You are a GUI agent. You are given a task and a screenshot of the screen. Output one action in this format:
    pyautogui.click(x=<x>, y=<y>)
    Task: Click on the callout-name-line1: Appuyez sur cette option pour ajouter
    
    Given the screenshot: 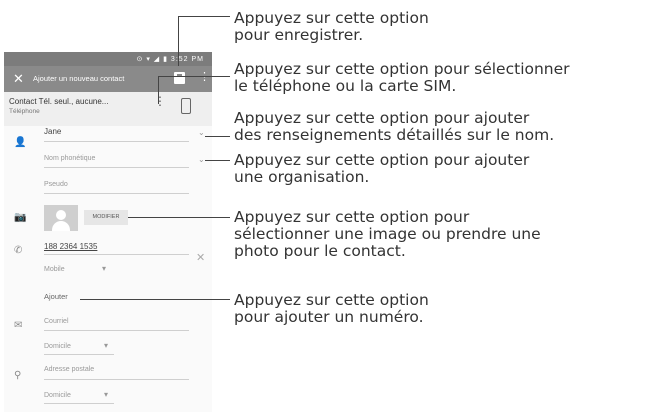 What is the action you would take?
    pyautogui.click(x=382, y=118)
    